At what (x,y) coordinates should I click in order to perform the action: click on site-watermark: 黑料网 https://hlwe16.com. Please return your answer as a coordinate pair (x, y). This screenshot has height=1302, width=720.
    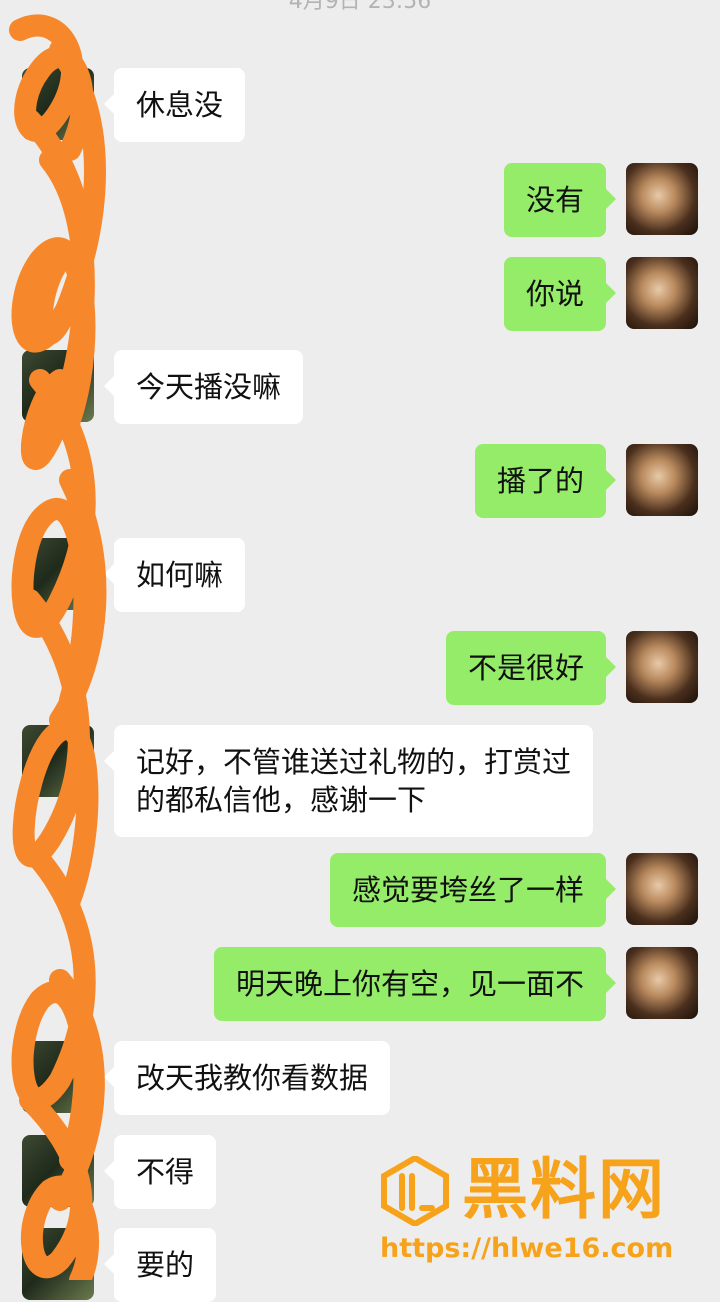
    Looking at the image, I should click on (545, 1210).